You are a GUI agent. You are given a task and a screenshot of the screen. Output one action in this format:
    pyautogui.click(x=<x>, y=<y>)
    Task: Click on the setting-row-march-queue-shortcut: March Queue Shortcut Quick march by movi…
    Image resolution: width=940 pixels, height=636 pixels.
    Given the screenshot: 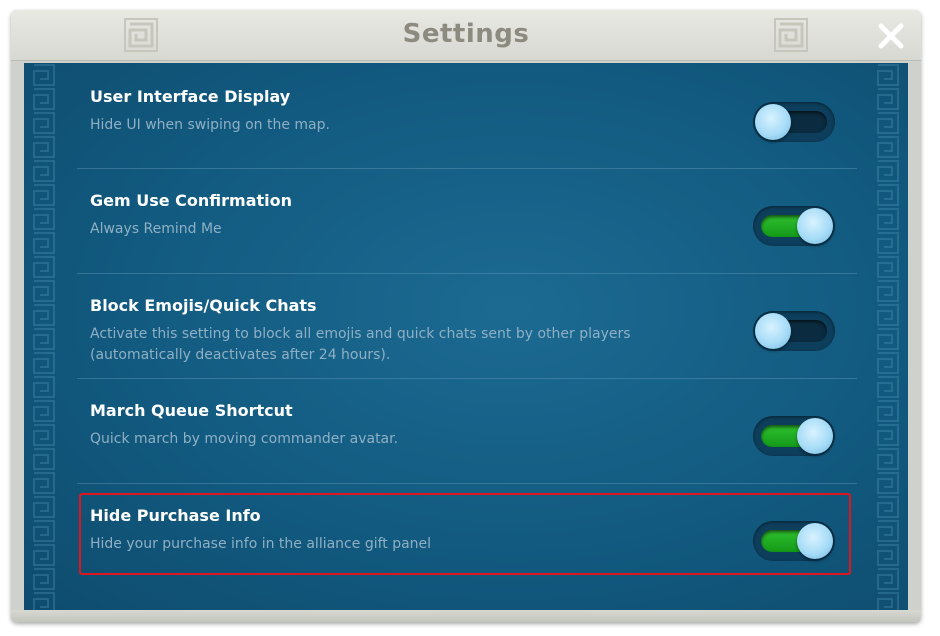 What is the action you would take?
    pyautogui.click(x=477, y=431)
    